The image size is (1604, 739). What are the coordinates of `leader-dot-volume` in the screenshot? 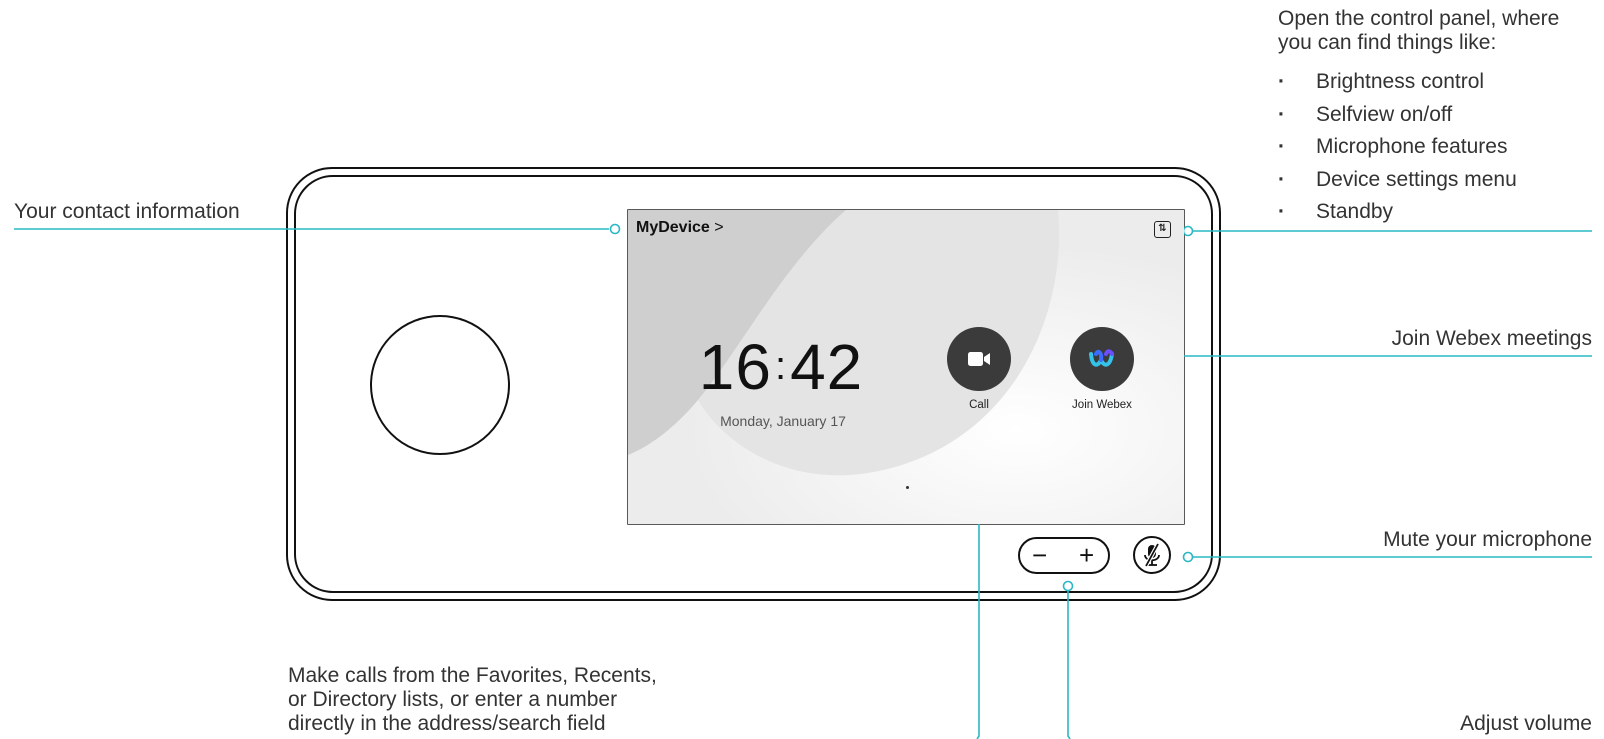 It's located at (1068, 586).